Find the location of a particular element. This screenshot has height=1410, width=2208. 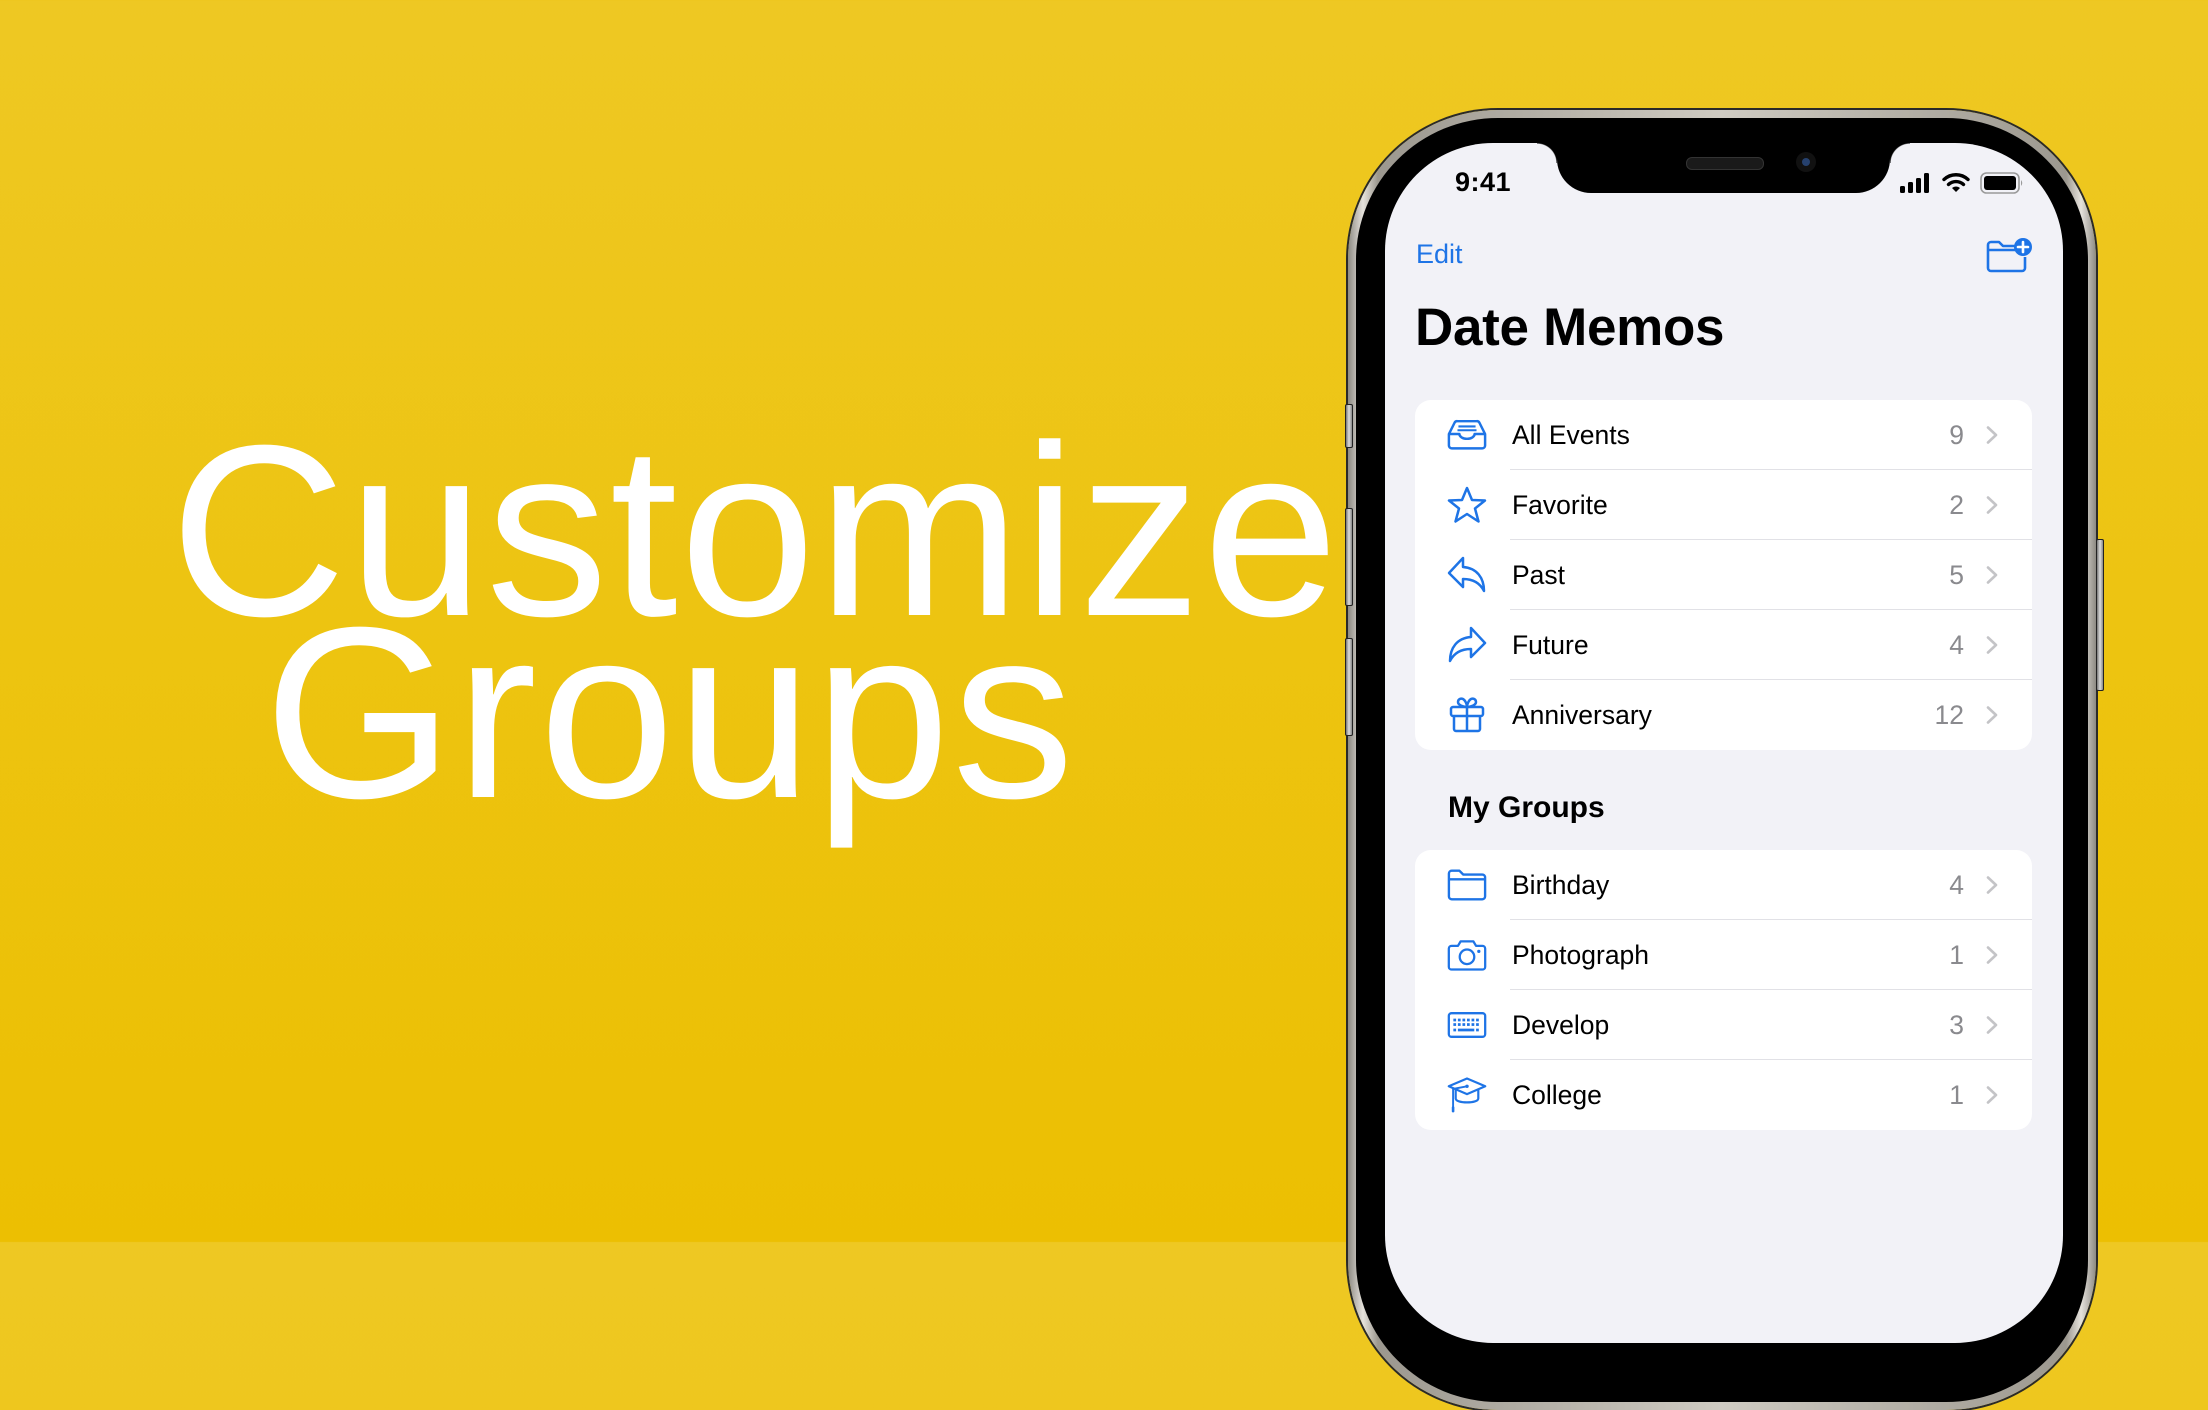

list-item-label: Anniversary is located at coordinates (1582, 714).